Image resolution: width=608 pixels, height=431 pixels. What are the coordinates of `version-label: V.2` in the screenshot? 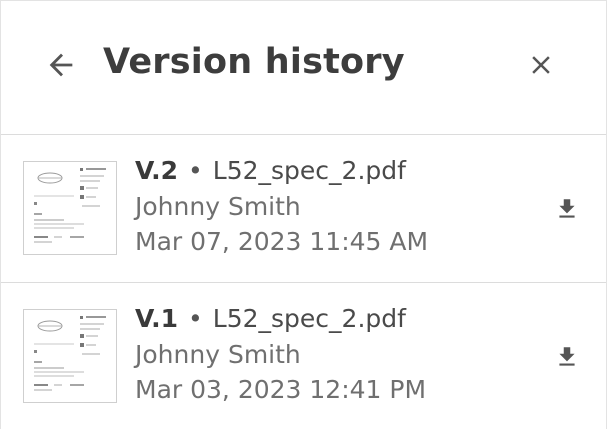 It's located at (157, 170).